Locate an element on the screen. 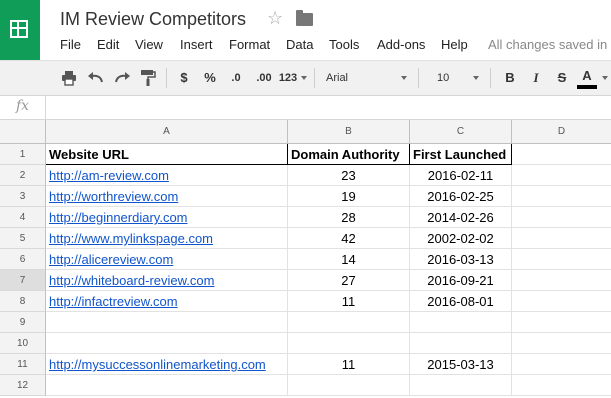 Image resolution: width=611 pixels, height=398 pixels. row-header: 8 is located at coordinates (23, 301).